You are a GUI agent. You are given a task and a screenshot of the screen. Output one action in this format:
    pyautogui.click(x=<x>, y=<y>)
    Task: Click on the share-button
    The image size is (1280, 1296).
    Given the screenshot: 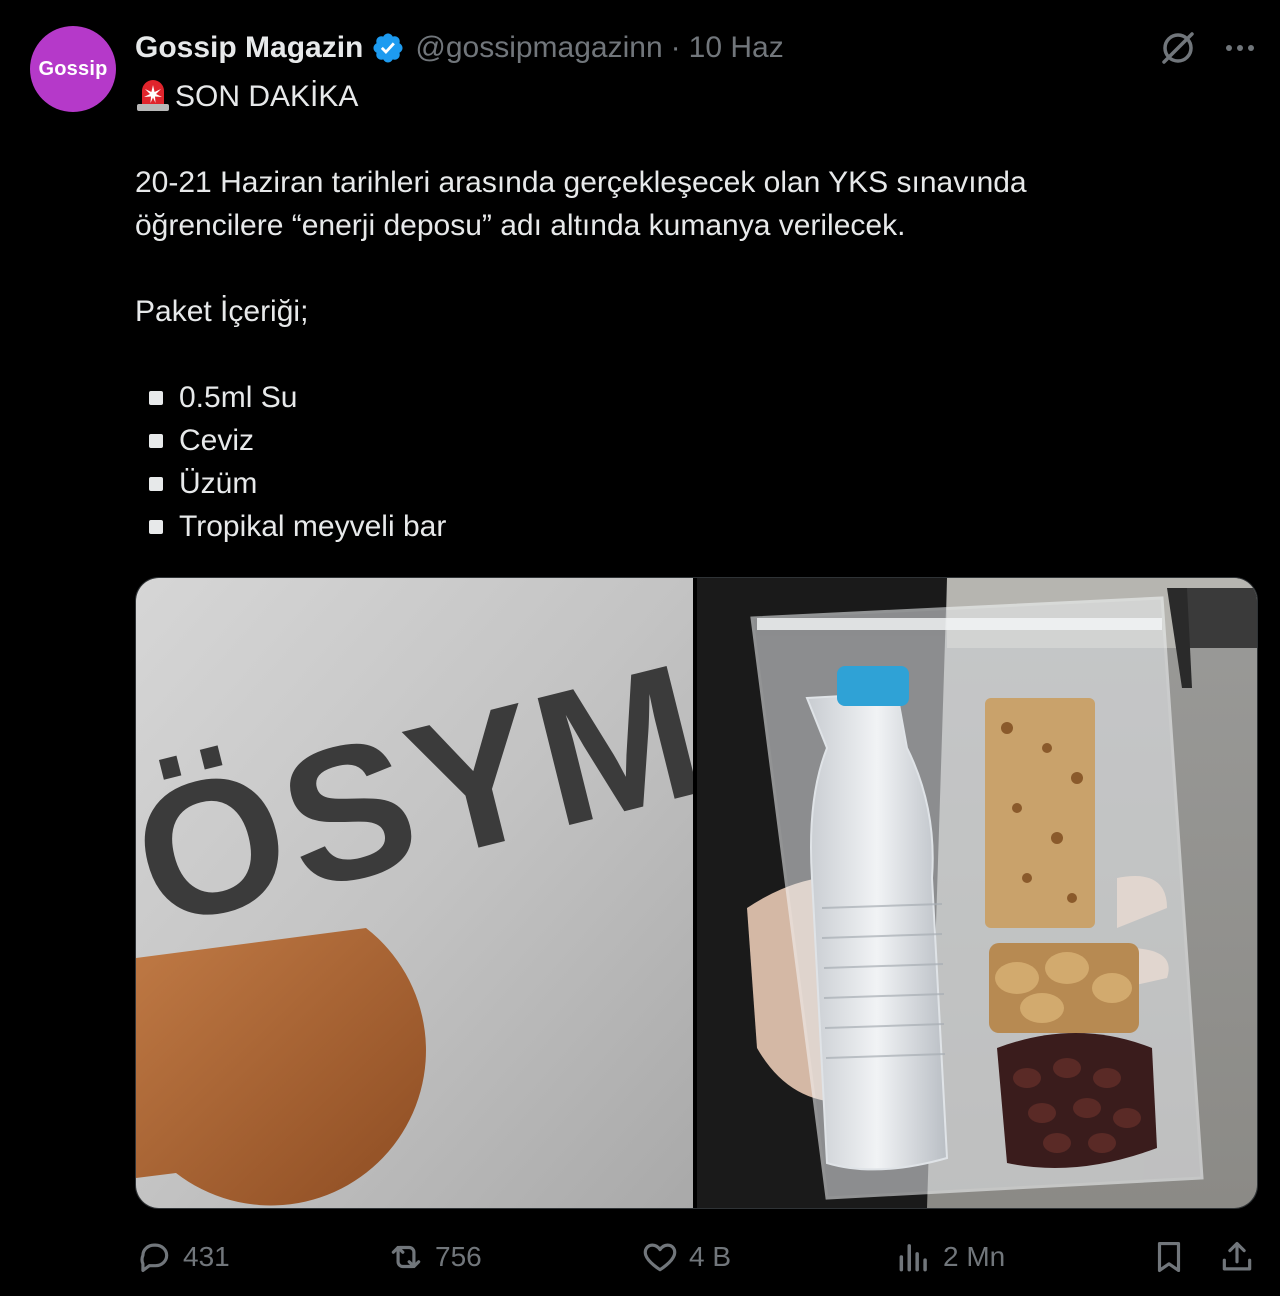 What is the action you would take?
    pyautogui.click(x=1237, y=1257)
    